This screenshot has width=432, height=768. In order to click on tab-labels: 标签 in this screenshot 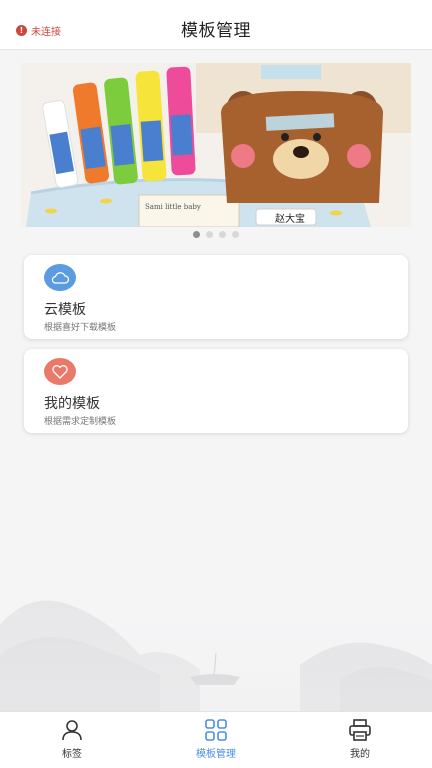, I will do `click(72, 740)`.